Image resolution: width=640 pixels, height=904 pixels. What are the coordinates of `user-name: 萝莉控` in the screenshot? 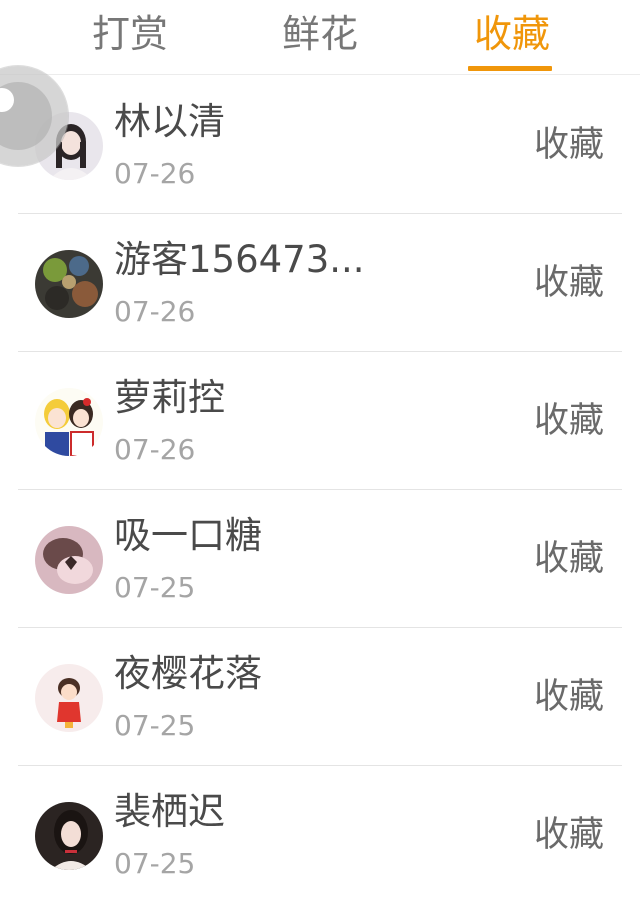 It's located at (169, 397).